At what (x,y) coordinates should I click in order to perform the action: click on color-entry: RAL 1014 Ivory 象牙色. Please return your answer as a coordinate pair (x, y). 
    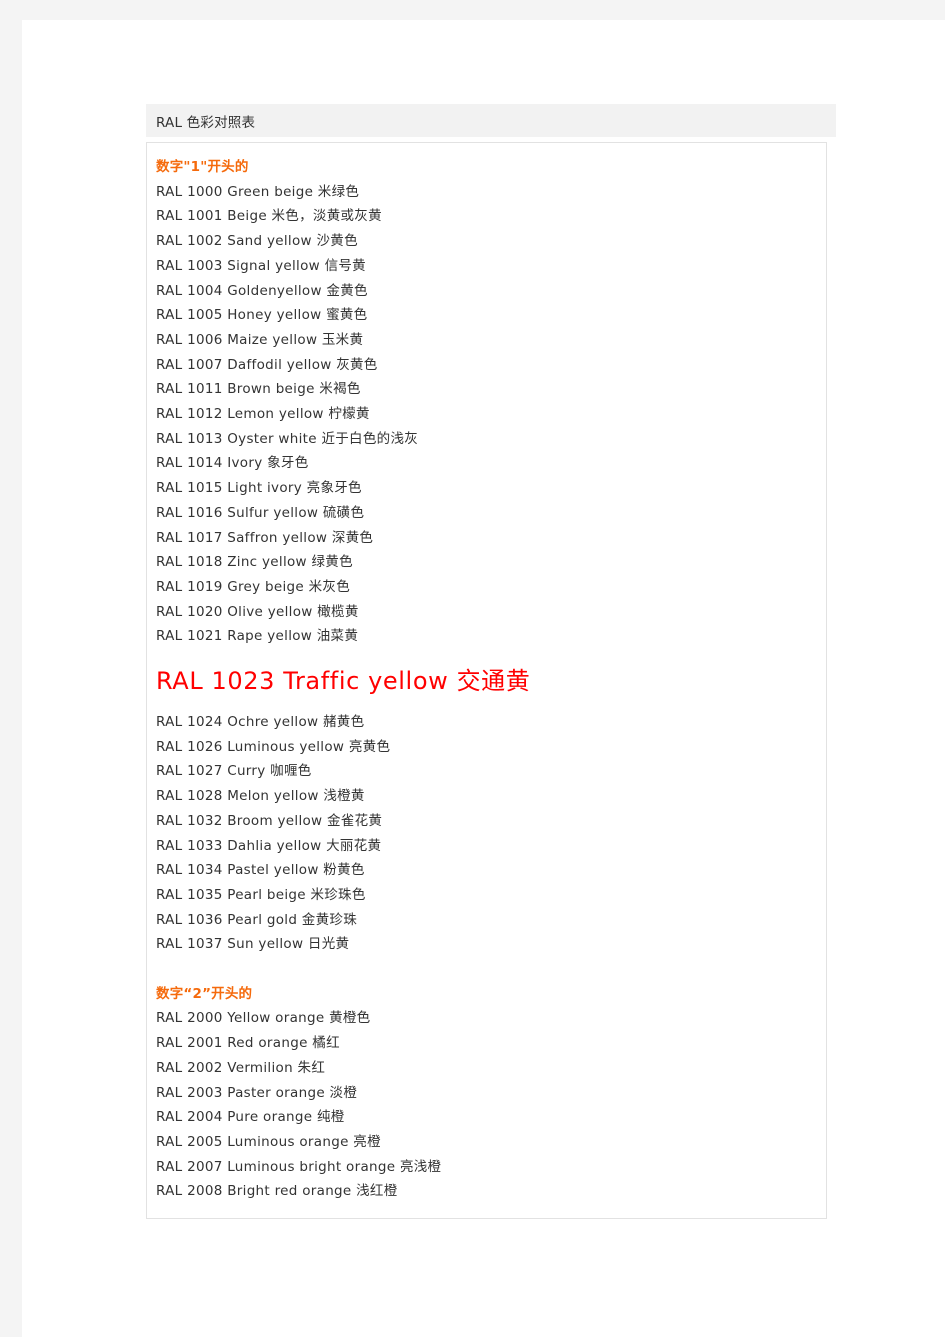
    Looking at the image, I should click on (232, 463).